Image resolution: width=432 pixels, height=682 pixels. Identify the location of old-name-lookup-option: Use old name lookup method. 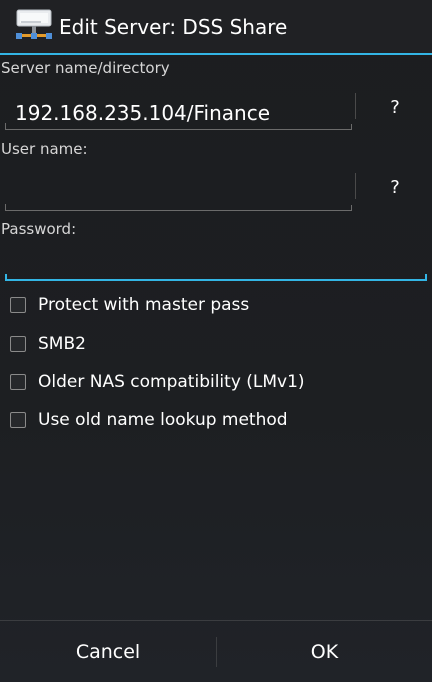
(218, 422).